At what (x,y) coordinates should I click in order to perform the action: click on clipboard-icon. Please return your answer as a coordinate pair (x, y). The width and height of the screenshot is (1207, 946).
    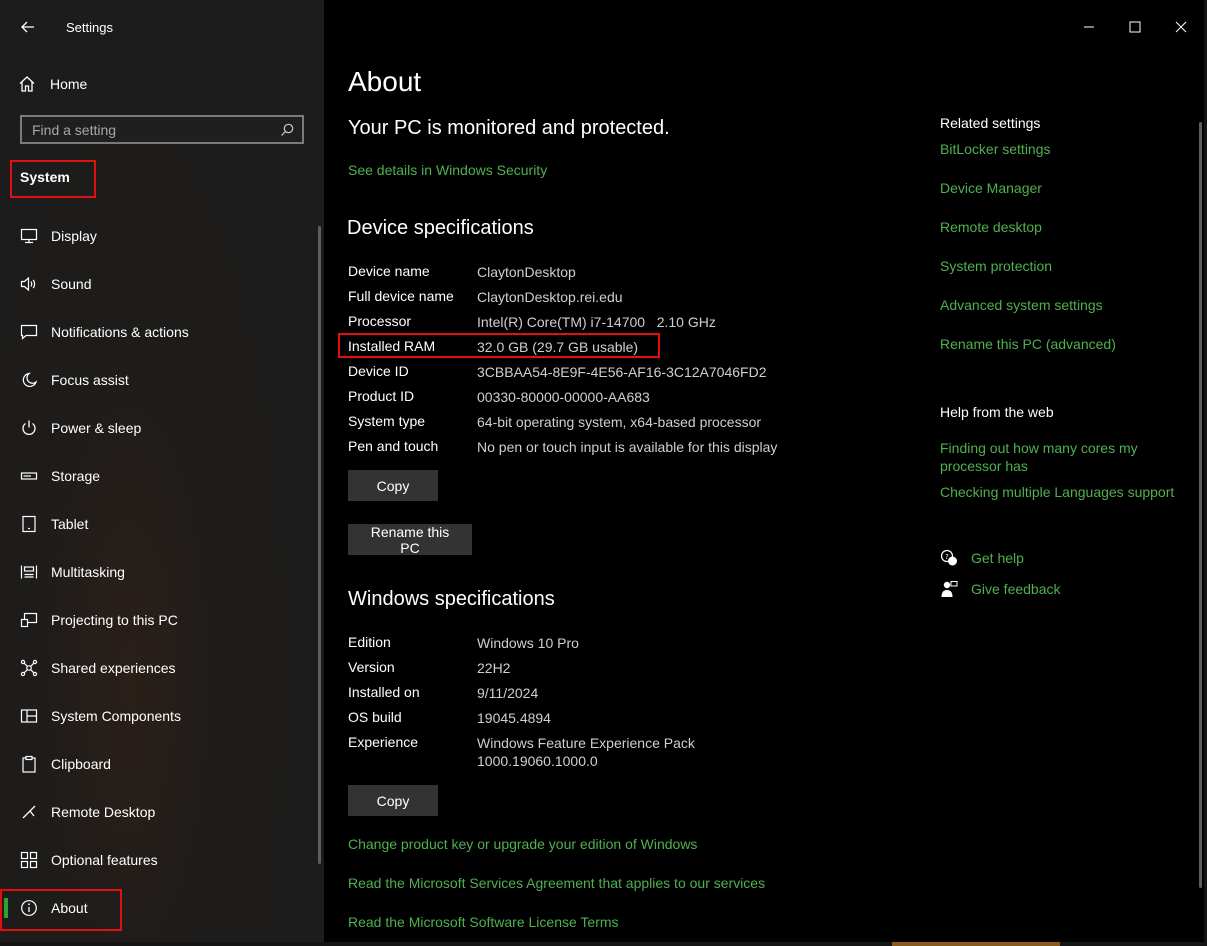
    Looking at the image, I should click on (29, 764).